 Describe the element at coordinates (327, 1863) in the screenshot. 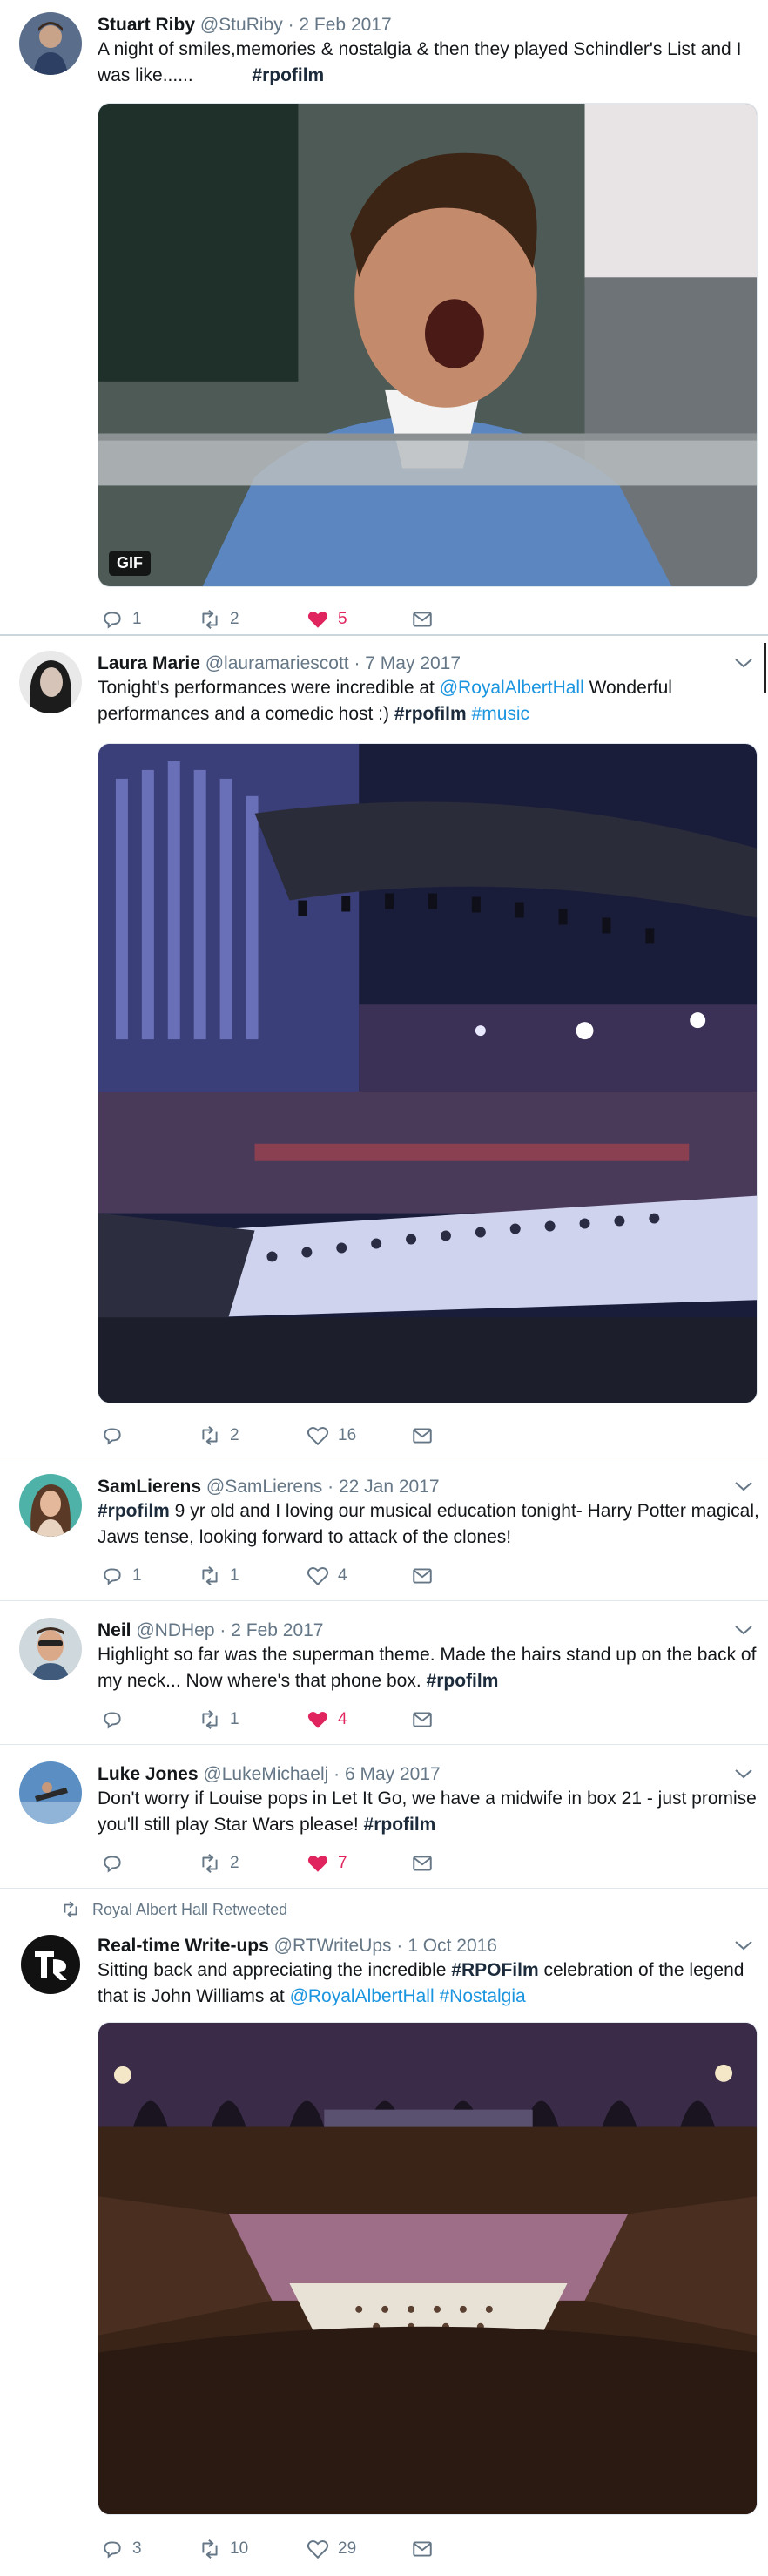

I see `like-button: 7` at that location.